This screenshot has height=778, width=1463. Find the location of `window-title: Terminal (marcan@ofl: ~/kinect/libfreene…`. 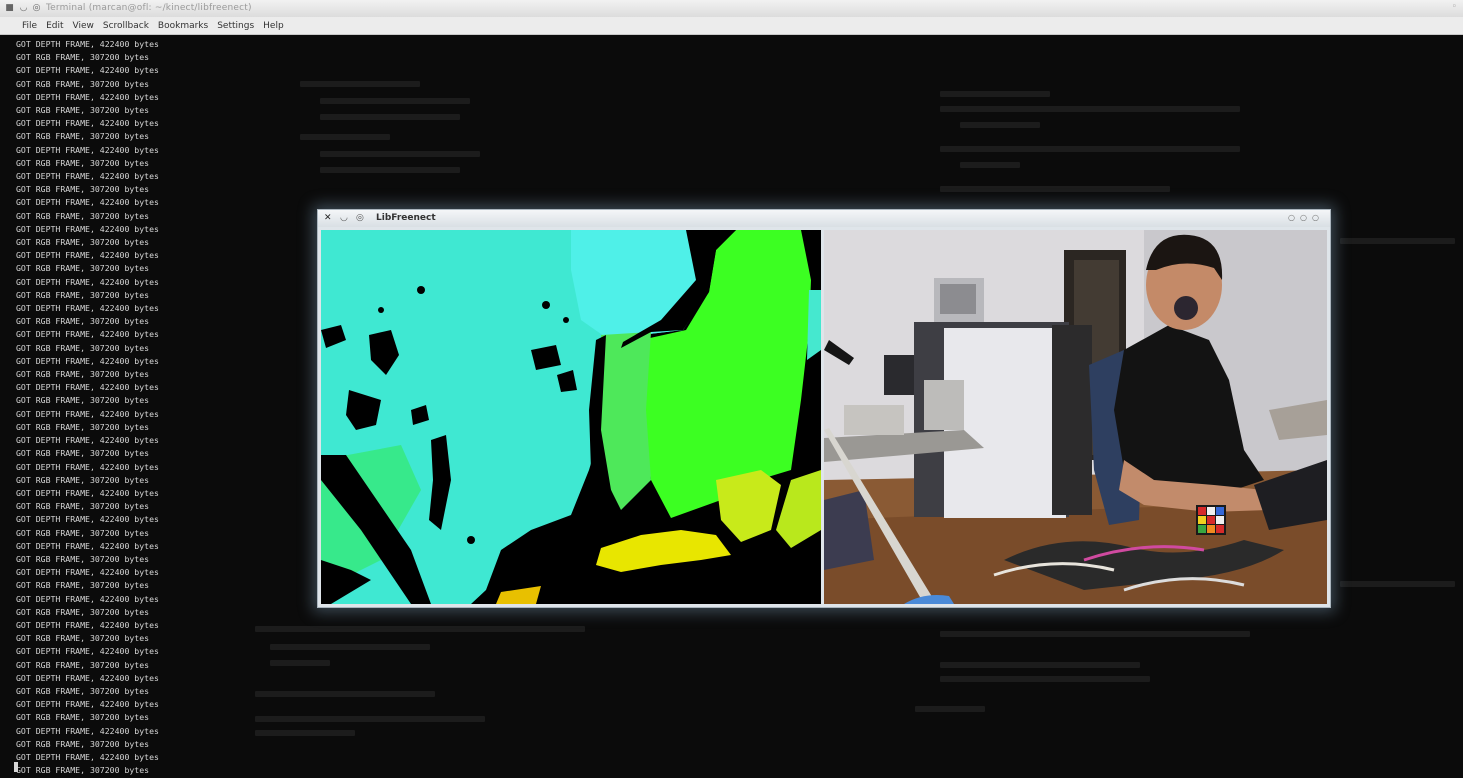

window-title: Terminal (marcan@ofl: ~/kinect/libfreene… is located at coordinates (149, 8).